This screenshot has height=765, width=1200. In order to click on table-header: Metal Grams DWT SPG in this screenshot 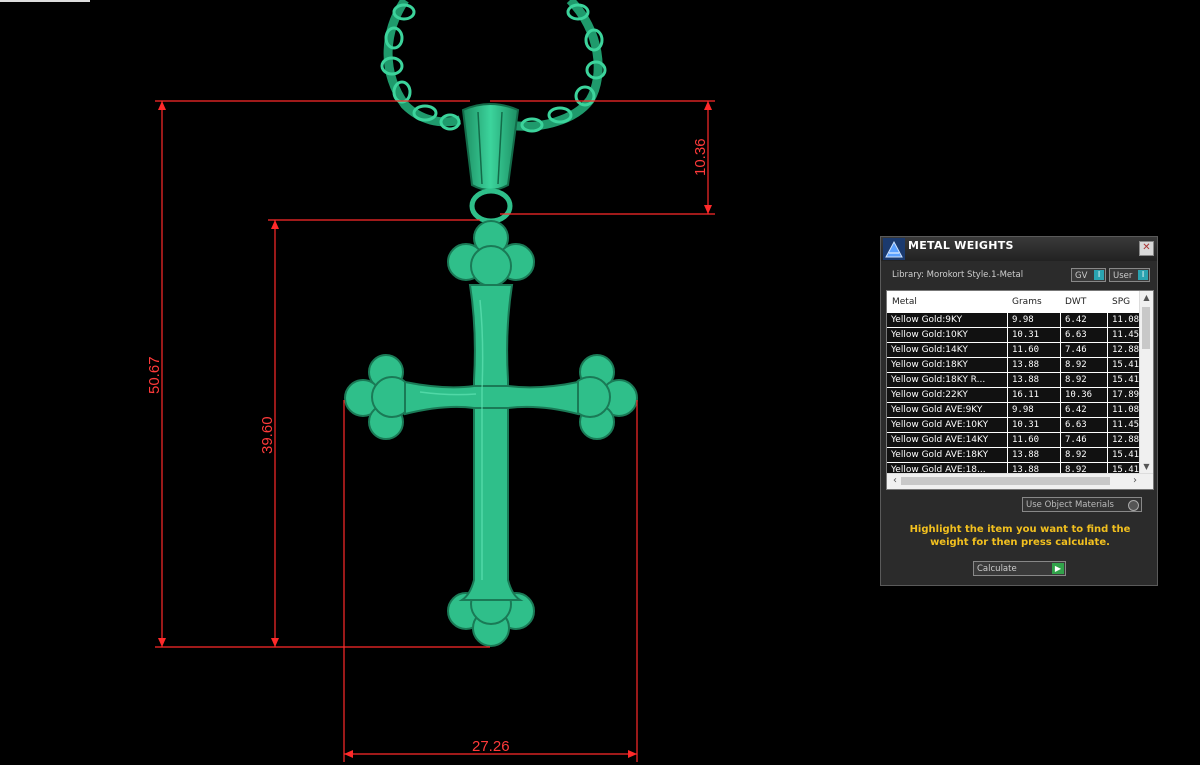, I will do `click(1014, 302)`.